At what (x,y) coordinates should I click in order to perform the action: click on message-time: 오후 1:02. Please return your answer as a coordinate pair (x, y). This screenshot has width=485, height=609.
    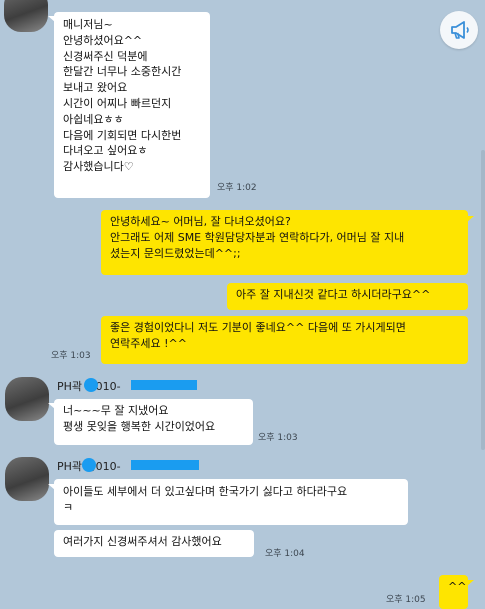
    Looking at the image, I should click on (237, 188).